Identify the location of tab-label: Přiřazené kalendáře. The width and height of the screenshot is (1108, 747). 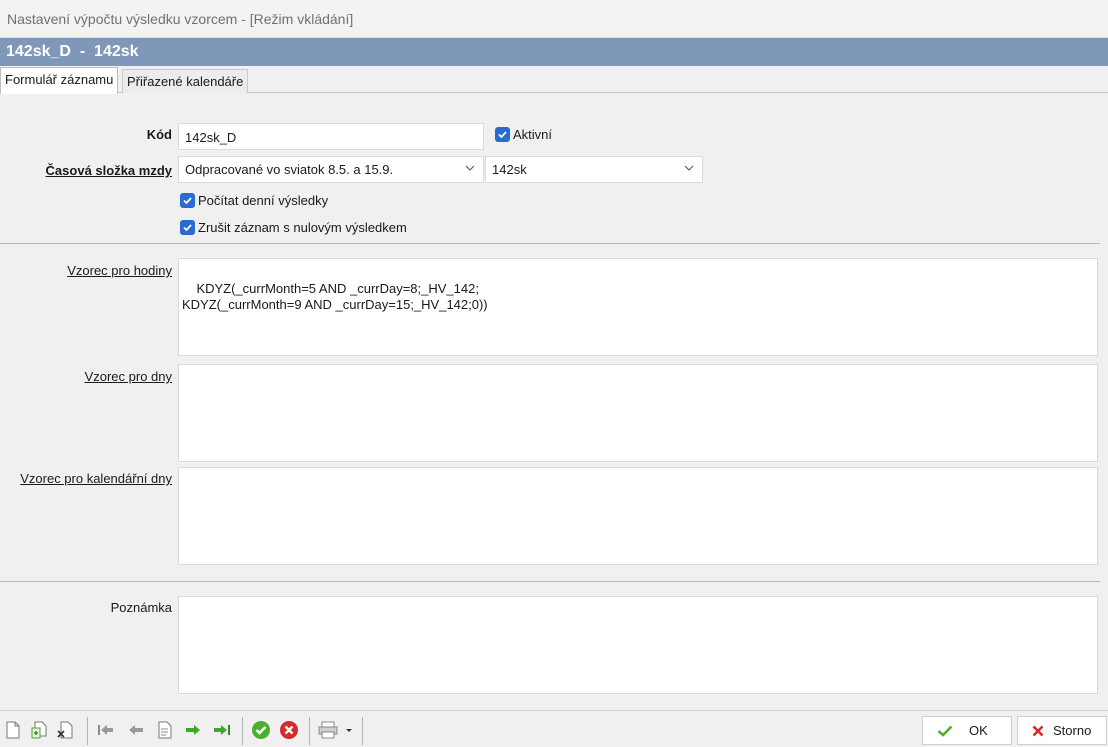
(185, 81).